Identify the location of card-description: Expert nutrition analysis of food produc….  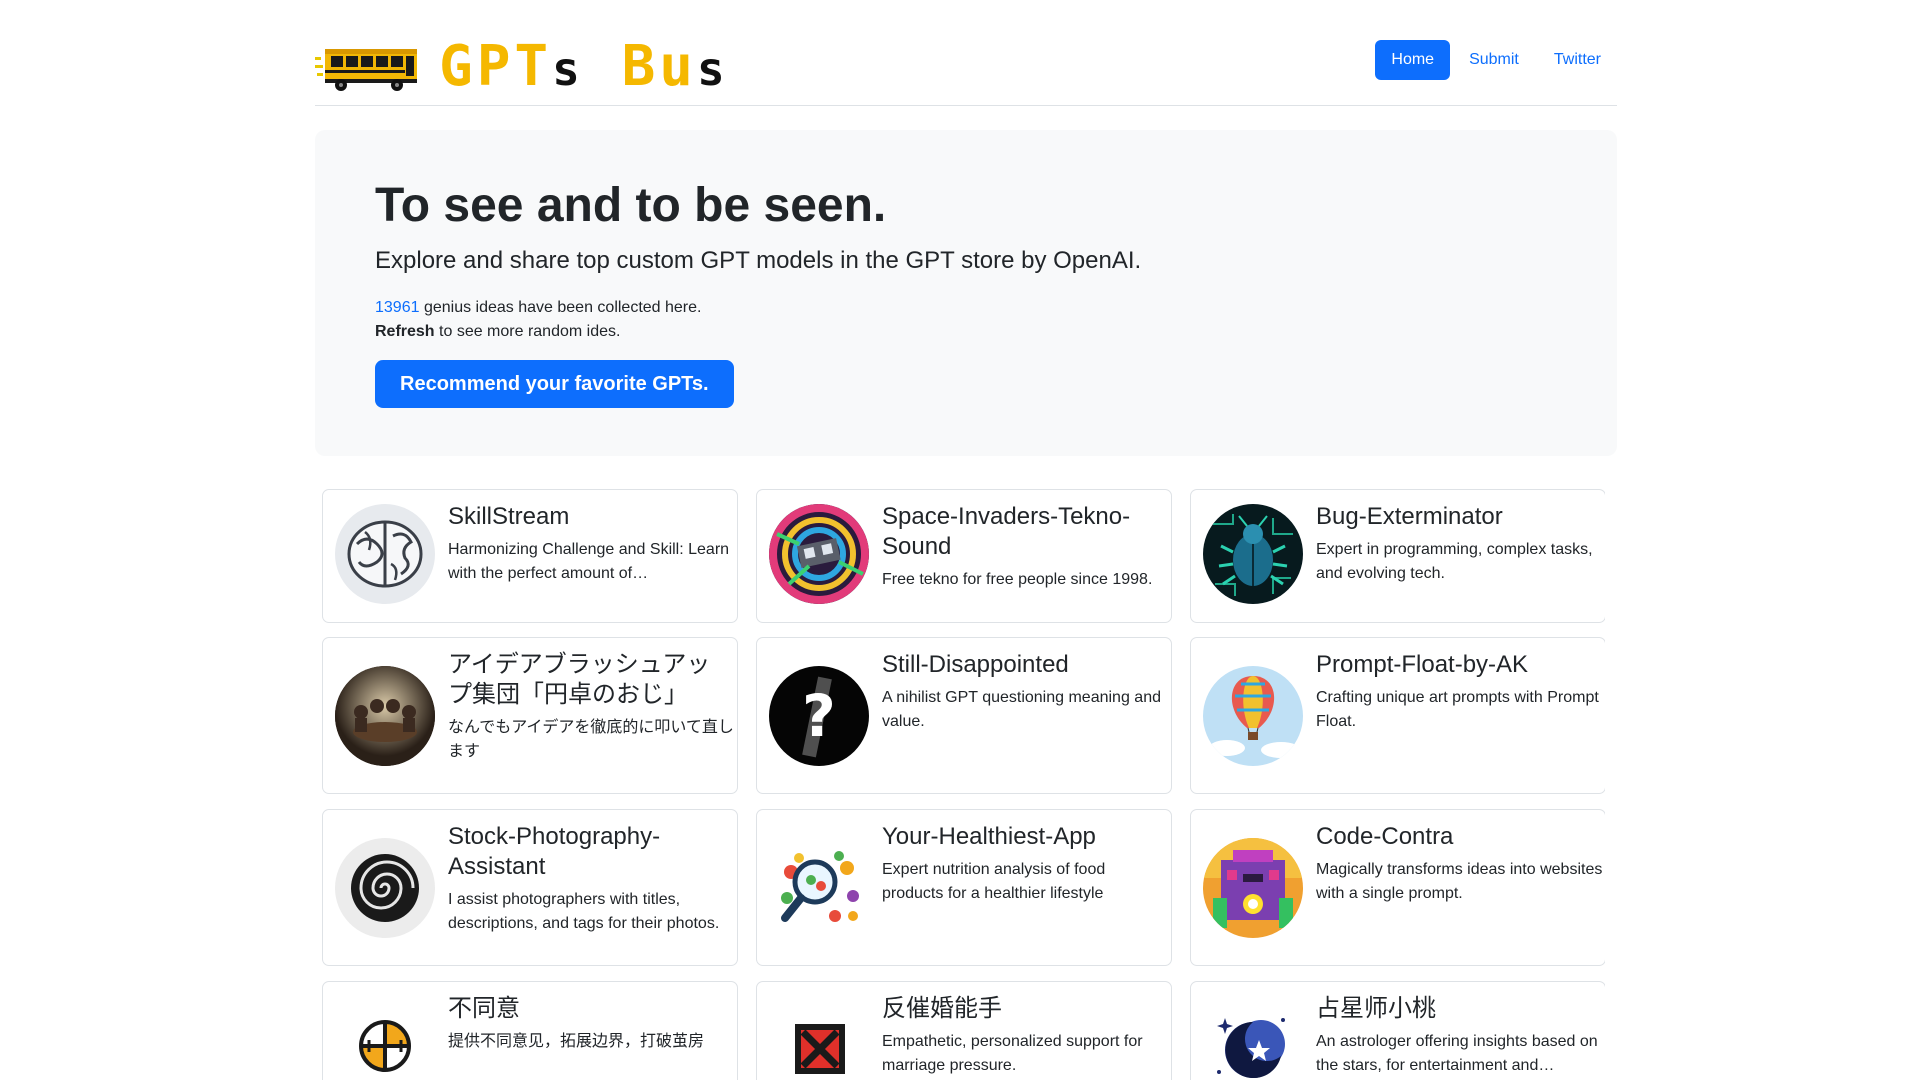
(994, 881).